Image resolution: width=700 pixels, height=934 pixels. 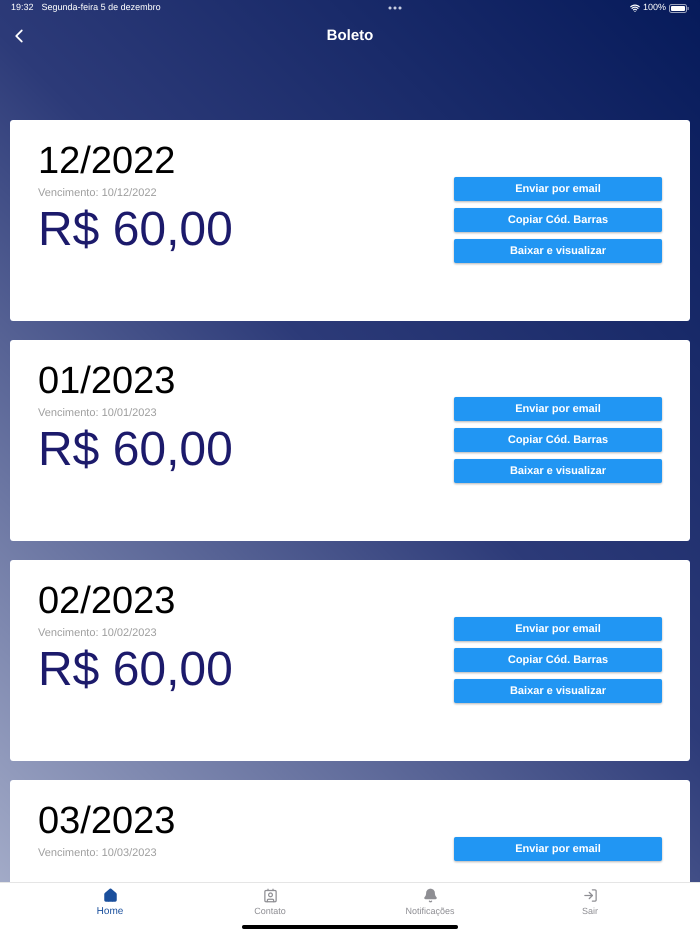 I want to click on period-title: 01/2023, so click(x=107, y=381).